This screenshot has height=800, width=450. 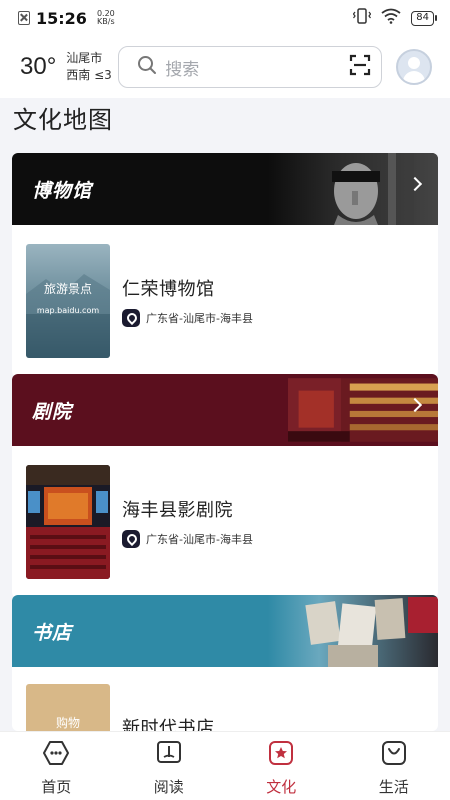 What do you see at coordinates (168, 787) in the screenshot?
I see `nav-label-reading: 阅读` at bounding box center [168, 787].